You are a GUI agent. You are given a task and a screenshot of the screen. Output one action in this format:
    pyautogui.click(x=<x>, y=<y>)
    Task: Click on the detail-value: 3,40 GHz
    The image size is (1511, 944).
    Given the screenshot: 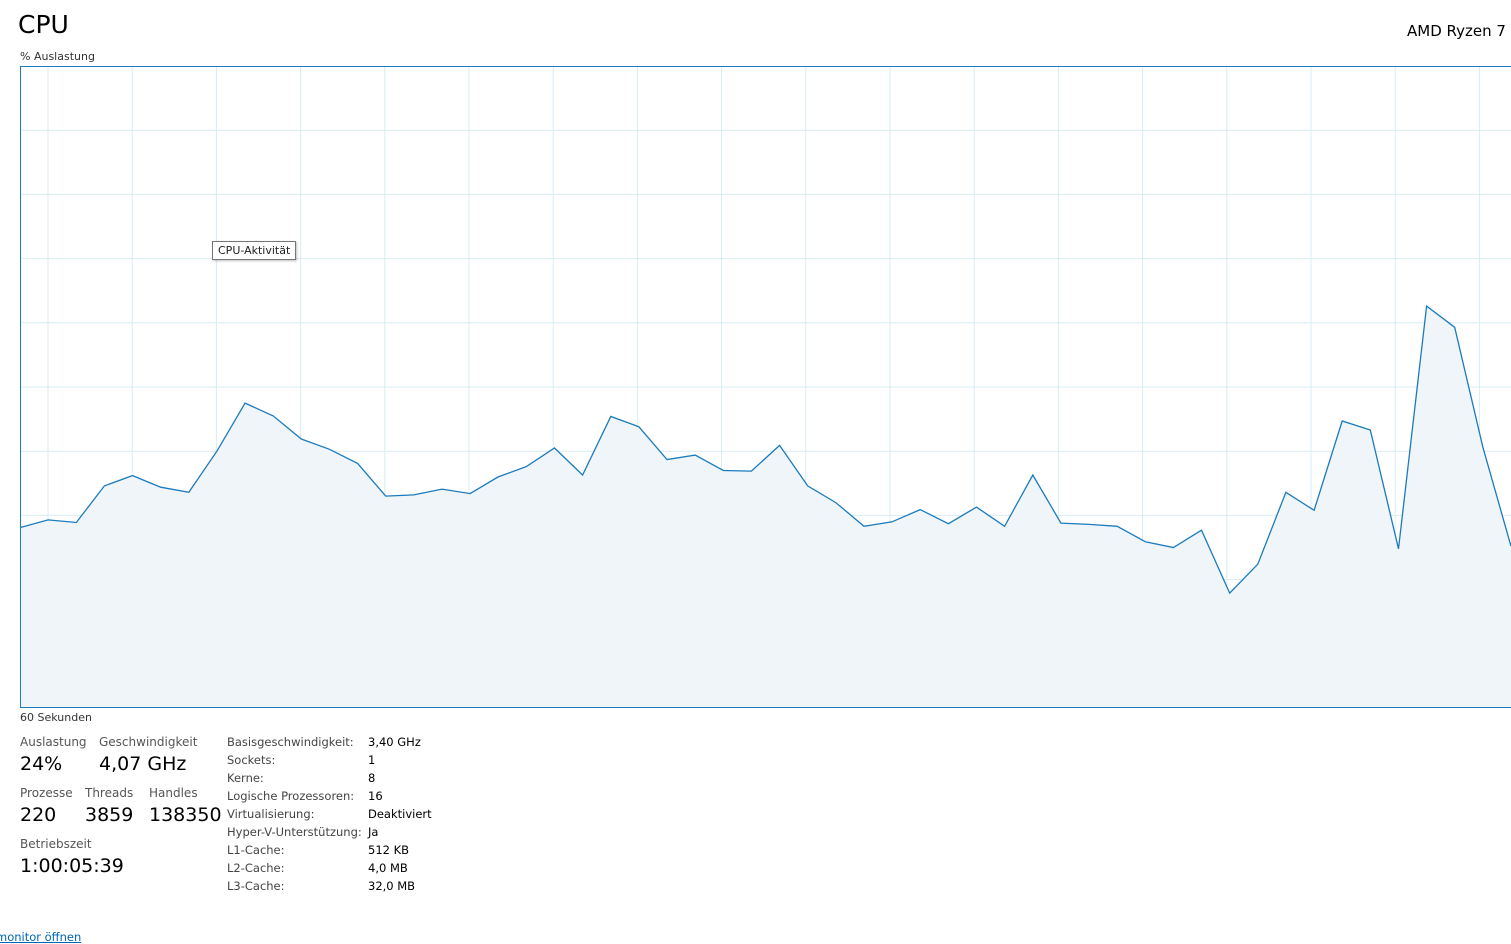 What is the action you would take?
    pyautogui.click(x=394, y=742)
    